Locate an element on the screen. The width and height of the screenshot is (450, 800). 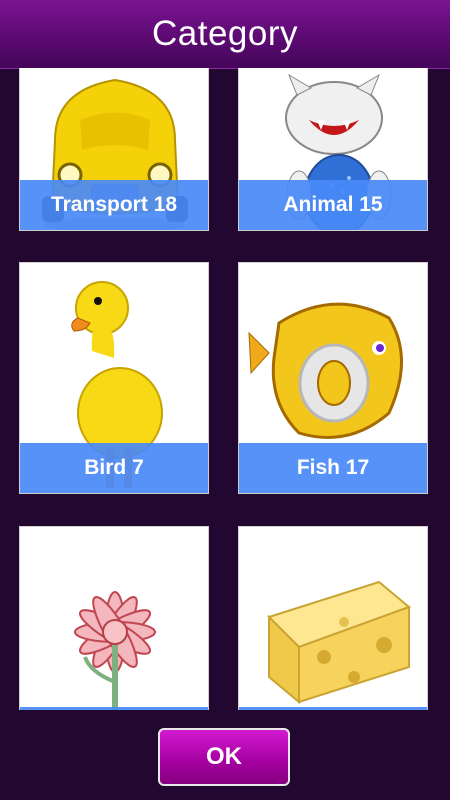
category-card-food is located at coordinates (333, 618).